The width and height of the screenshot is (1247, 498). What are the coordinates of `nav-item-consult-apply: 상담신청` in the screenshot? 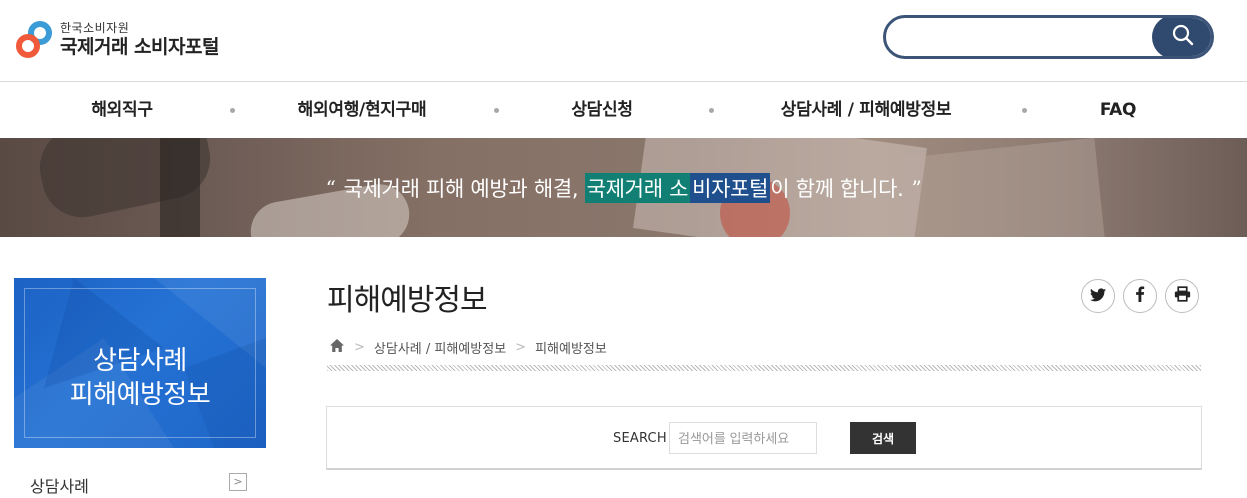 It's located at (602, 110).